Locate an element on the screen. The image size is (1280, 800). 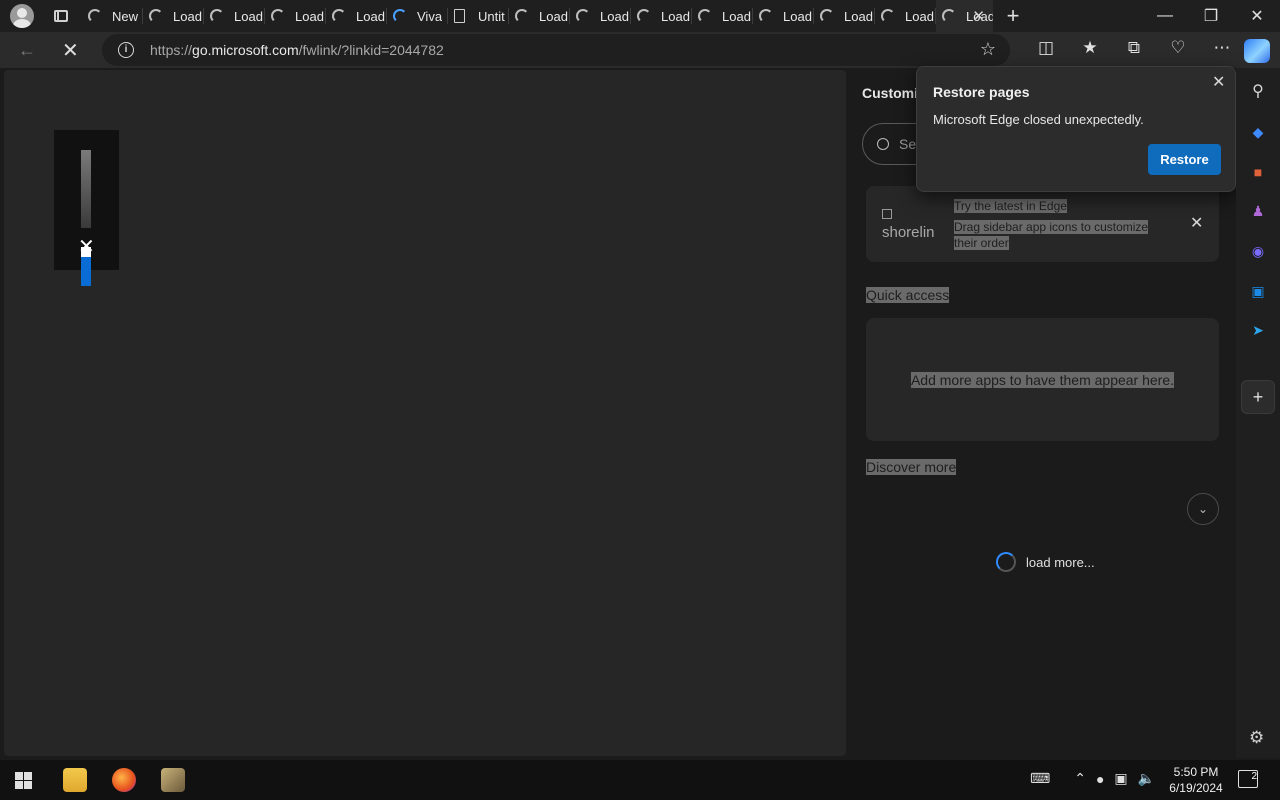
tab-title: Viva is located at coordinates (430, 16).